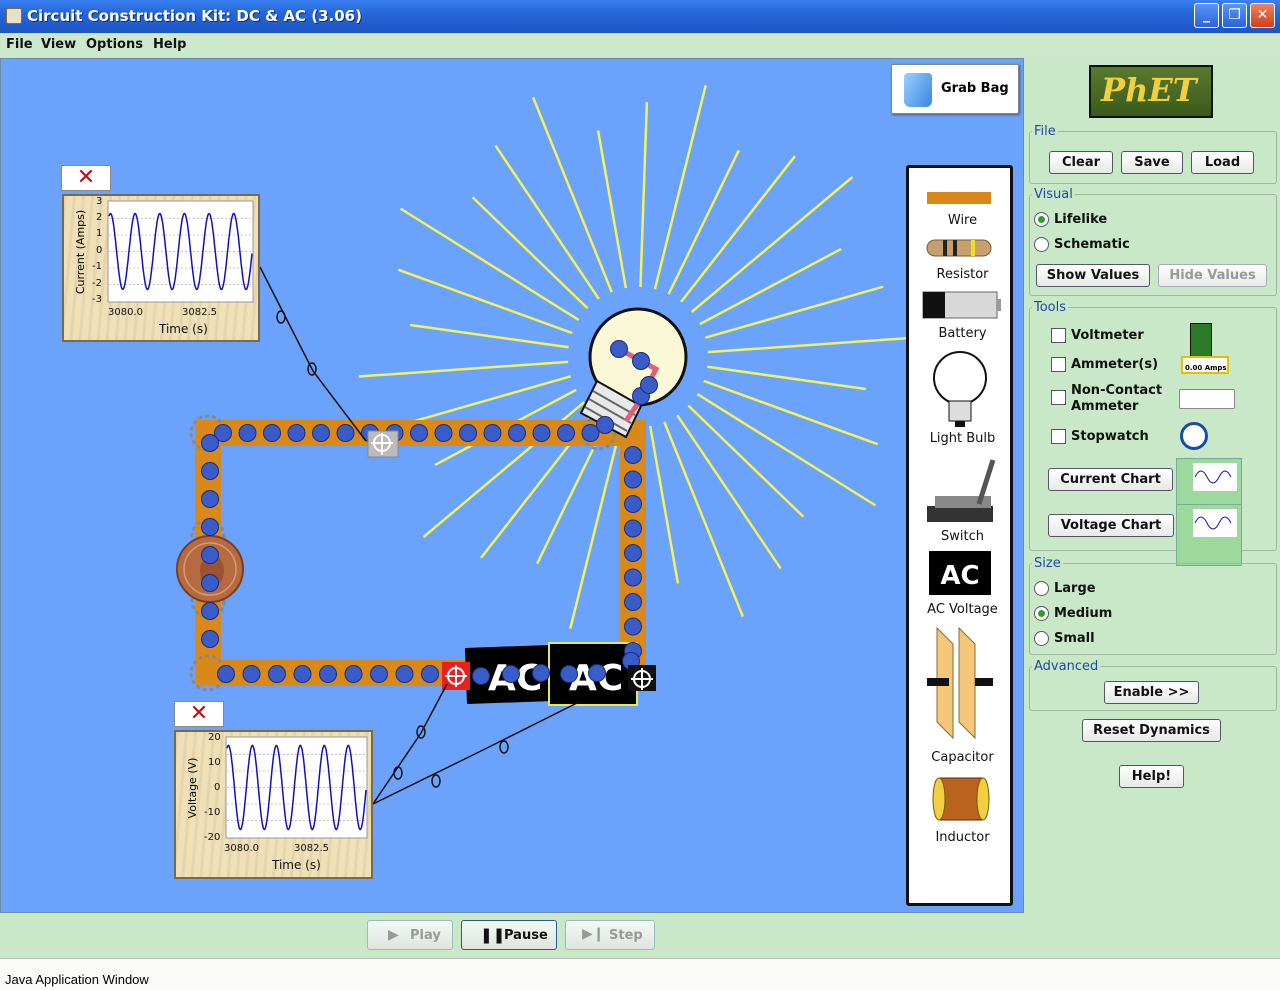  Describe the element at coordinates (959, 248) in the screenshot. I see `resistor-icon` at that location.